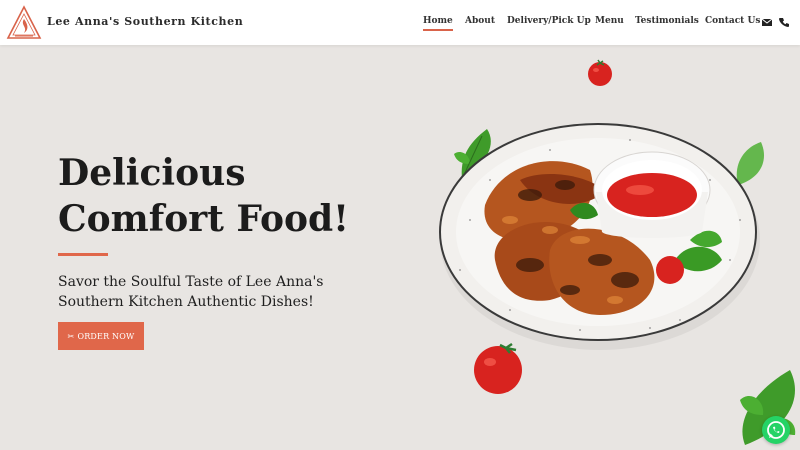 The height and width of the screenshot is (450, 800). Describe the element at coordinates (203, 219) in the screenshot. I see `hero-title-line2: Comfort Food!` at that location.